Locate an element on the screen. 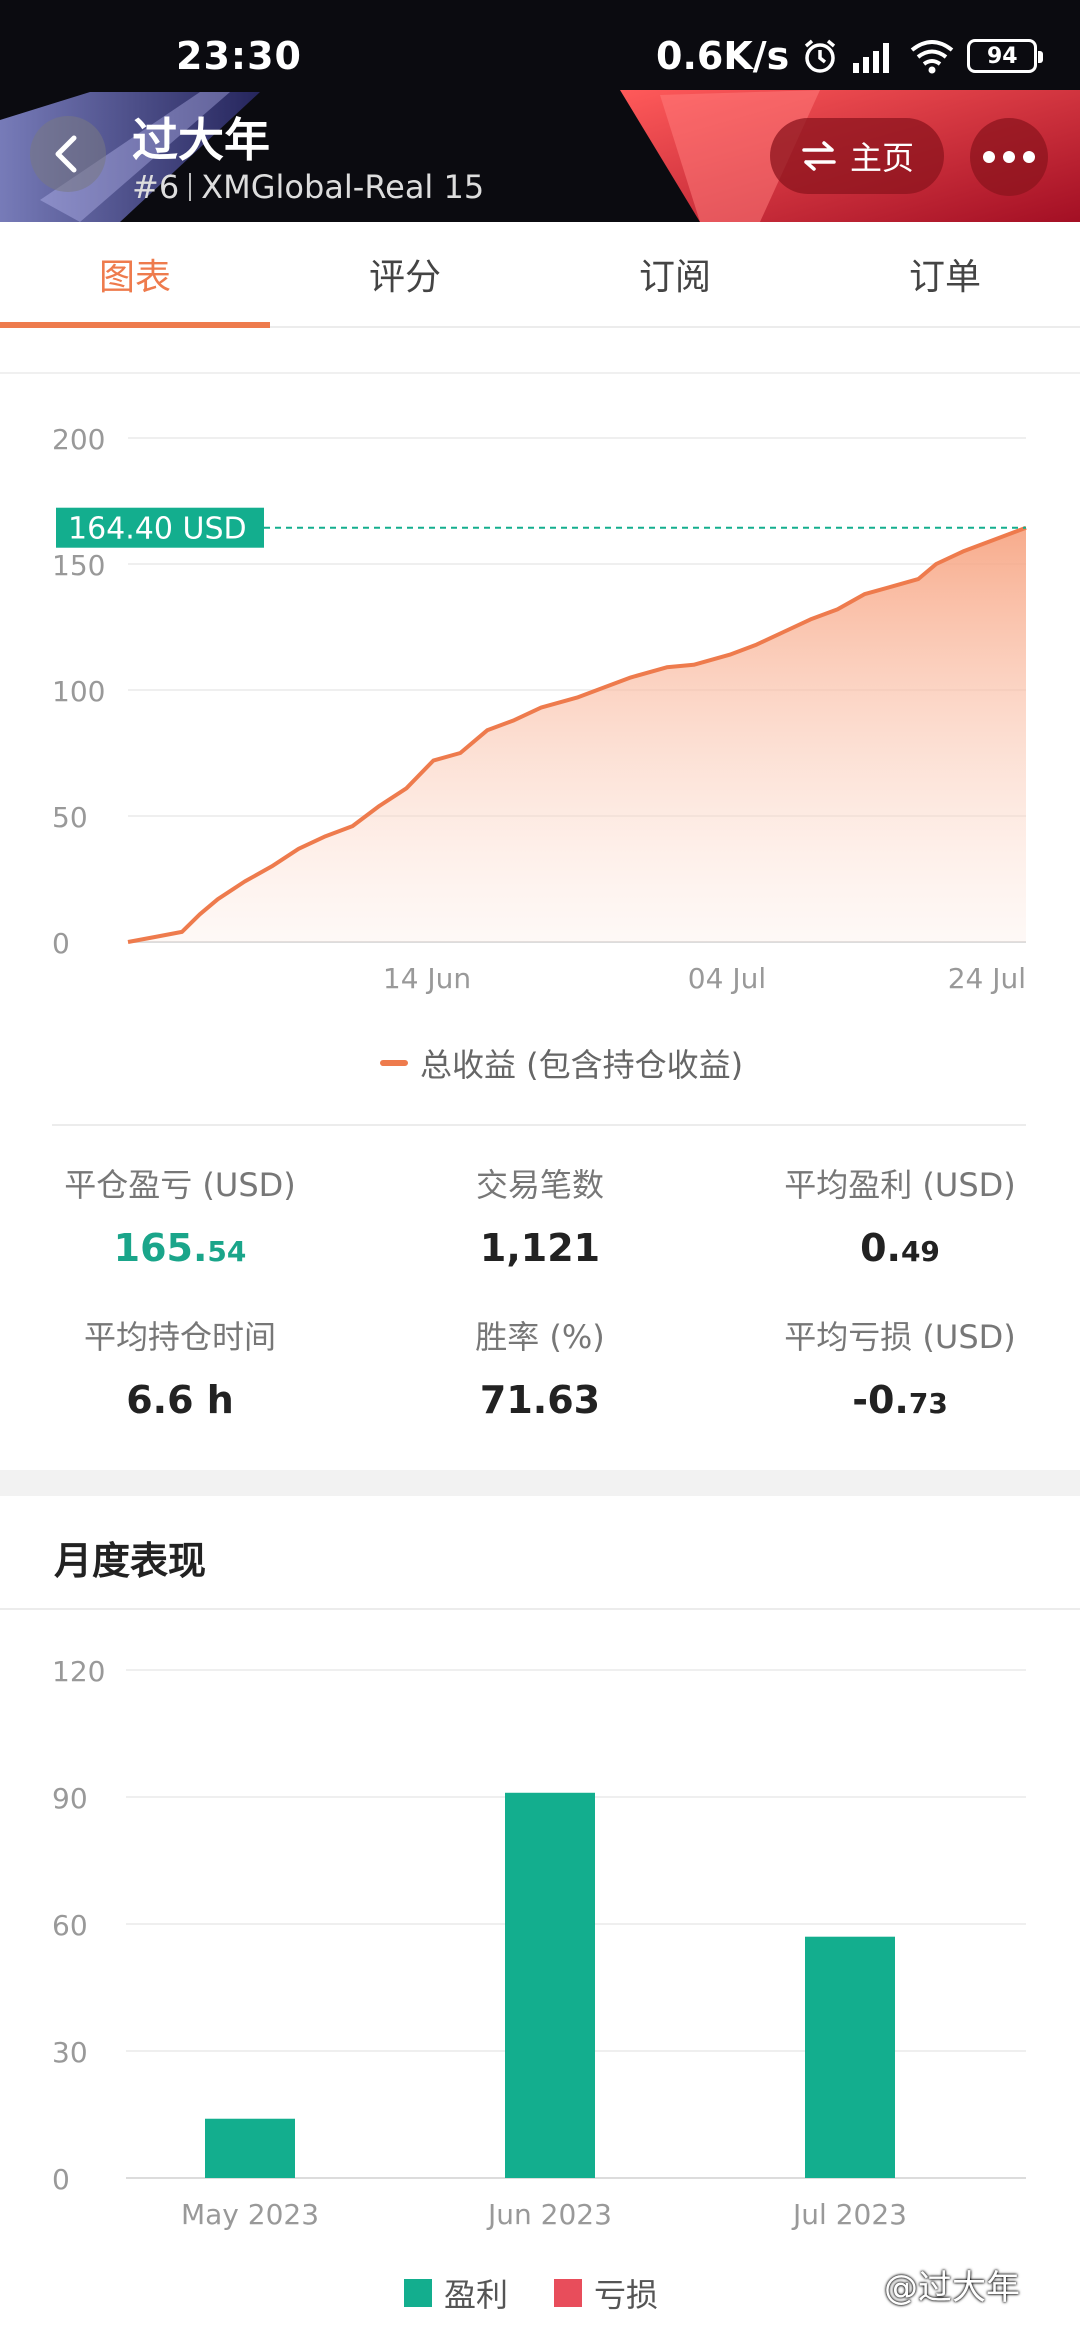 The image size is (1080, 2340). stat-value: 71.63 is located at coordinates (540, 1400).